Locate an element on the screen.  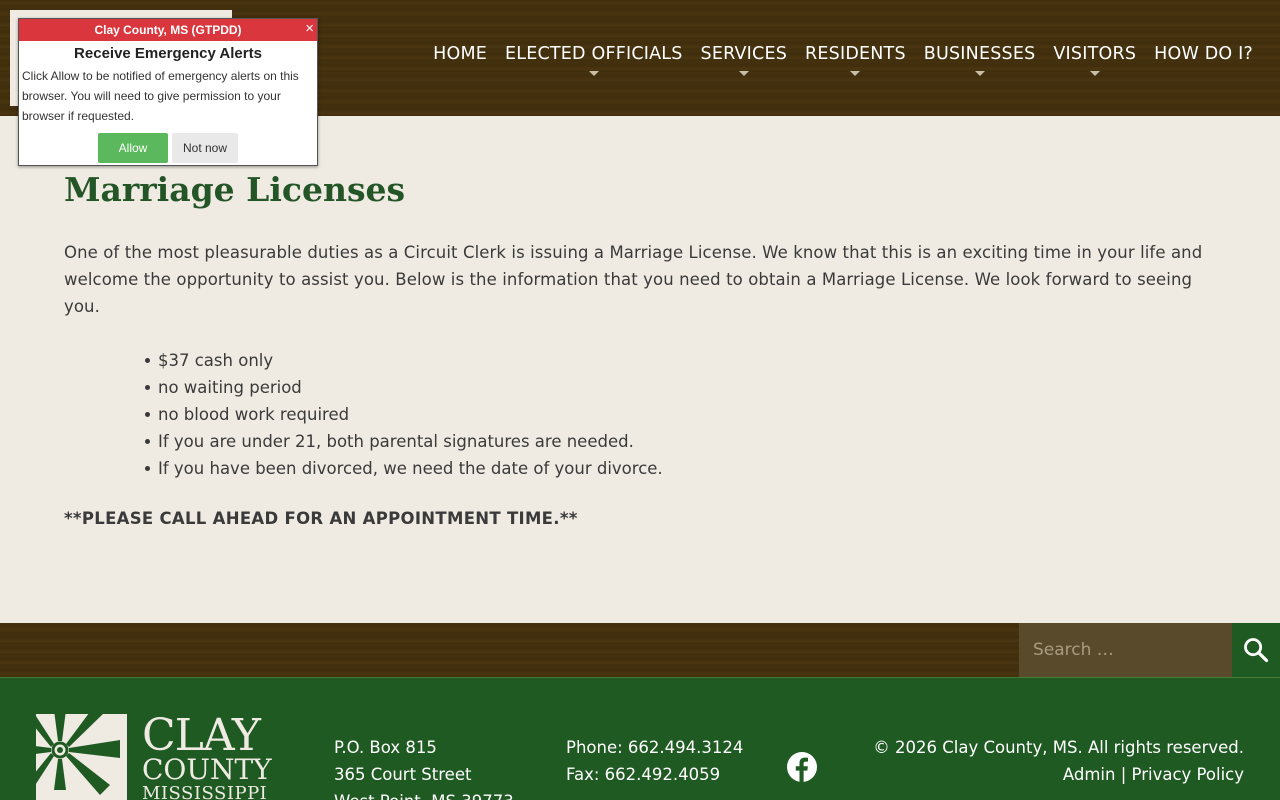
footer-links: Admin | Privacy Policy is located at coordinates (1058, 774).